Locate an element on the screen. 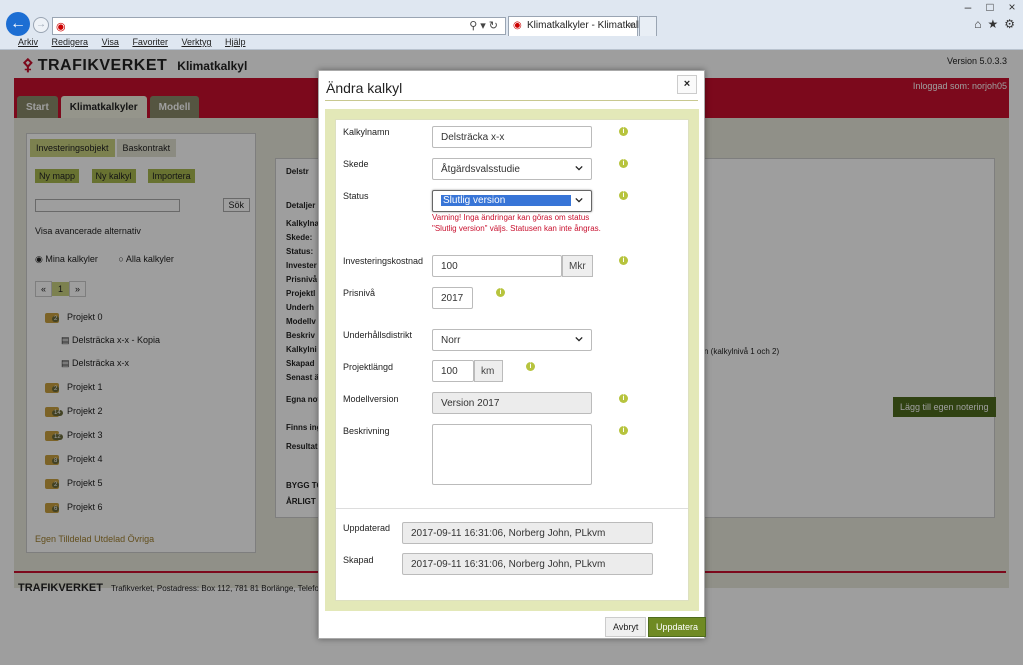  langd-input: 100 is located at coordinates (453, 371).